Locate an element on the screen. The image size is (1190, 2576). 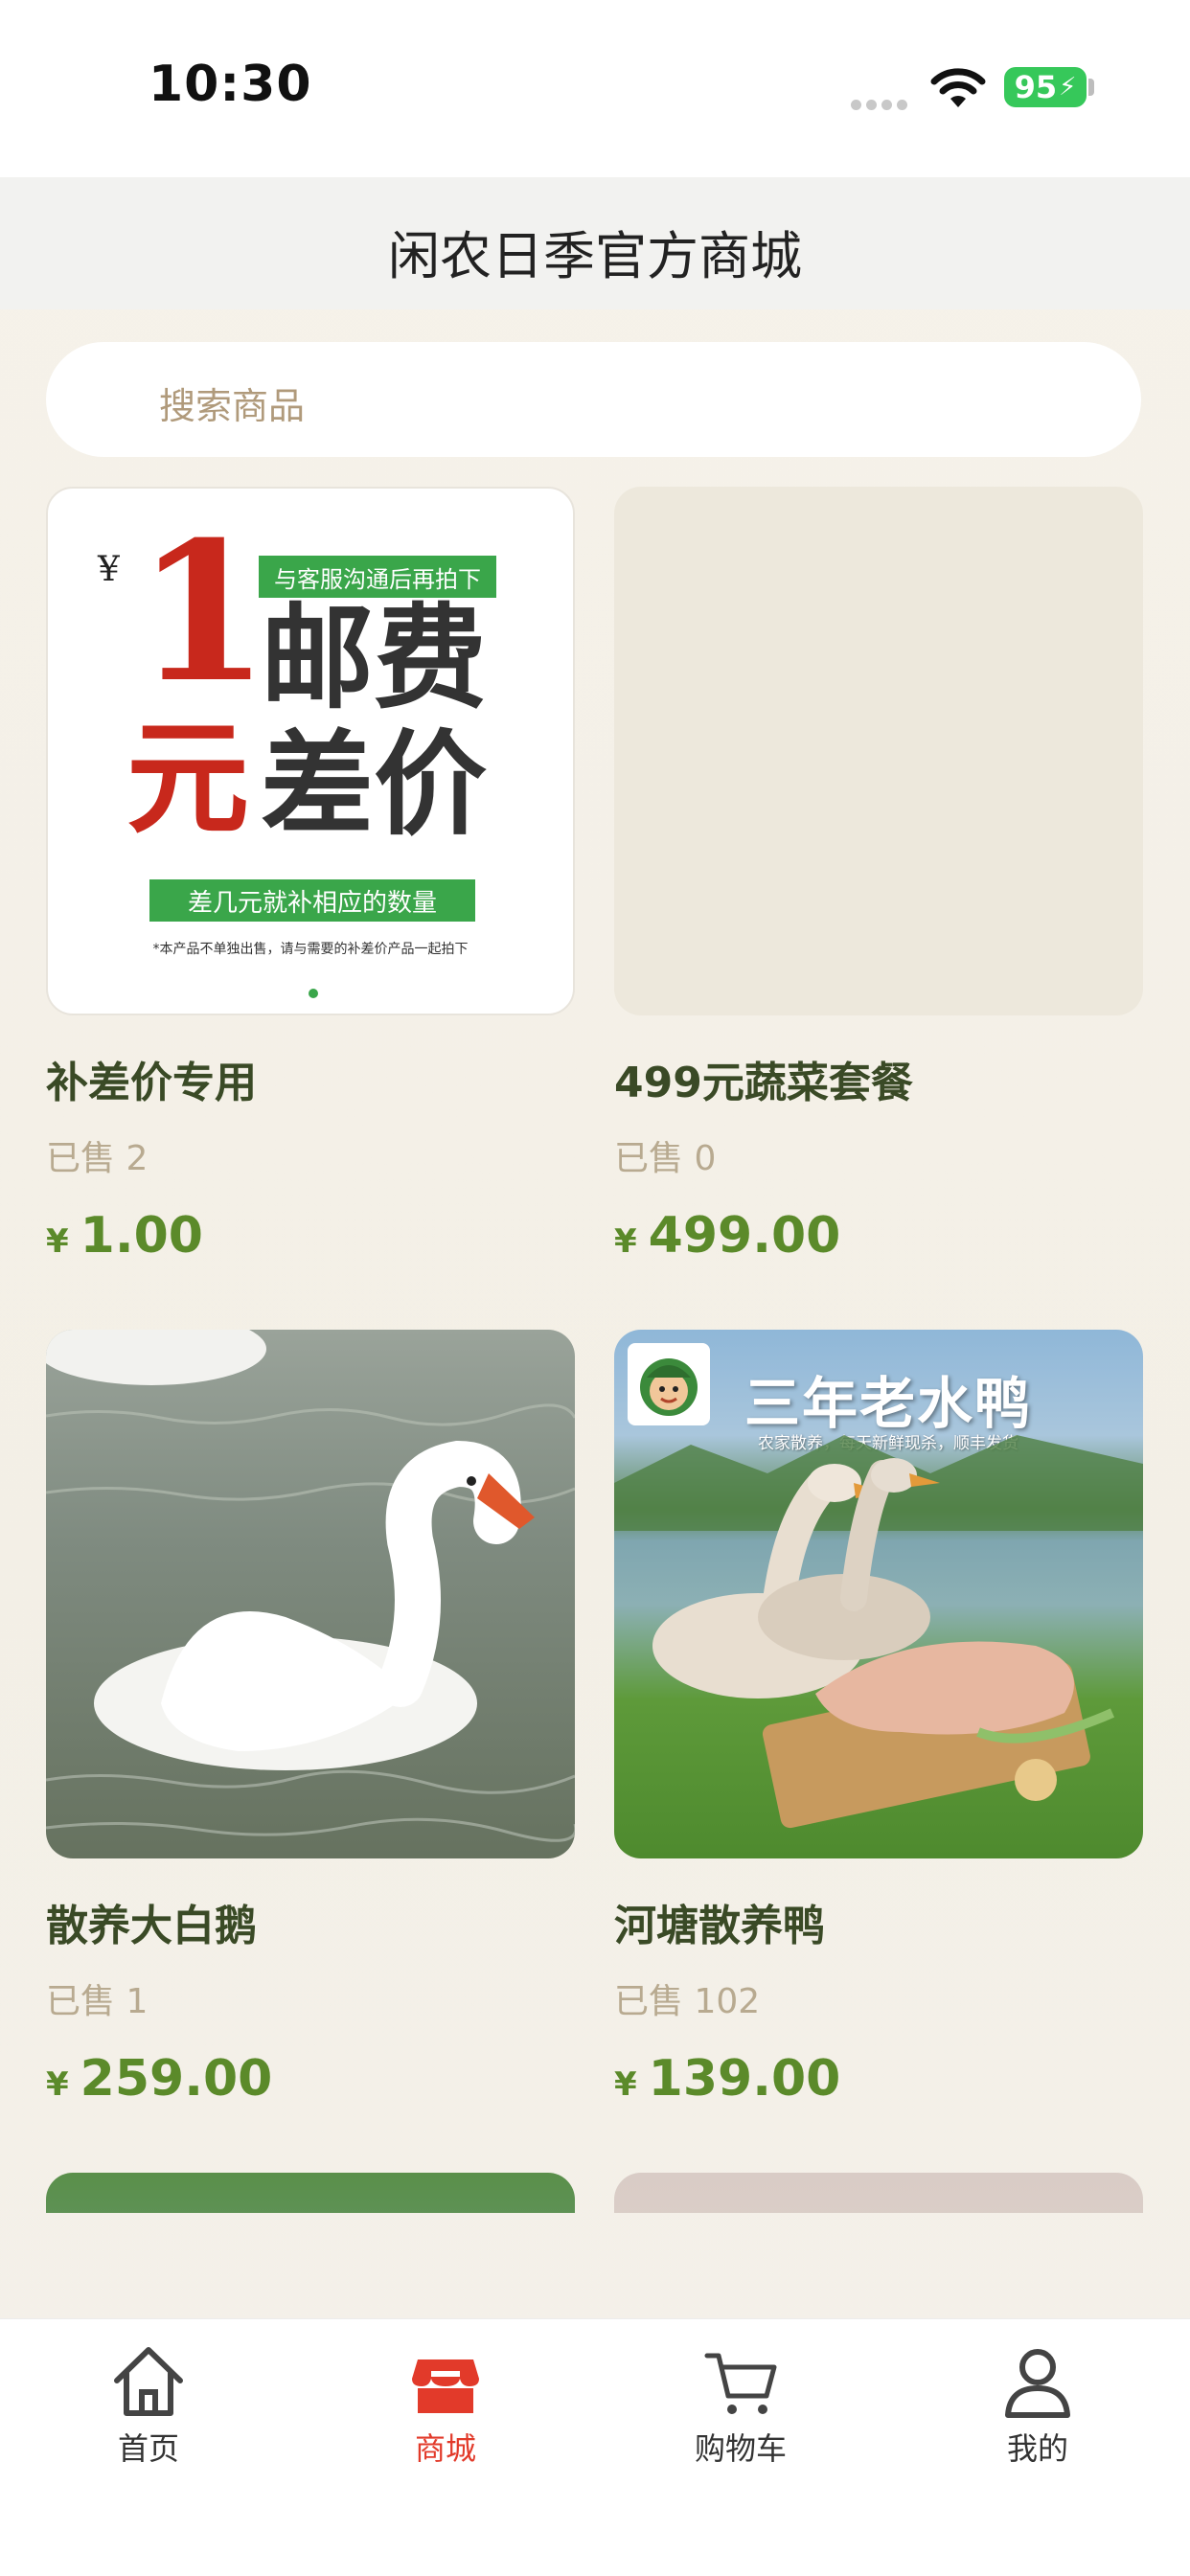
battery-indicator: 95 ⚡ is located at coordinates (1045, 87).